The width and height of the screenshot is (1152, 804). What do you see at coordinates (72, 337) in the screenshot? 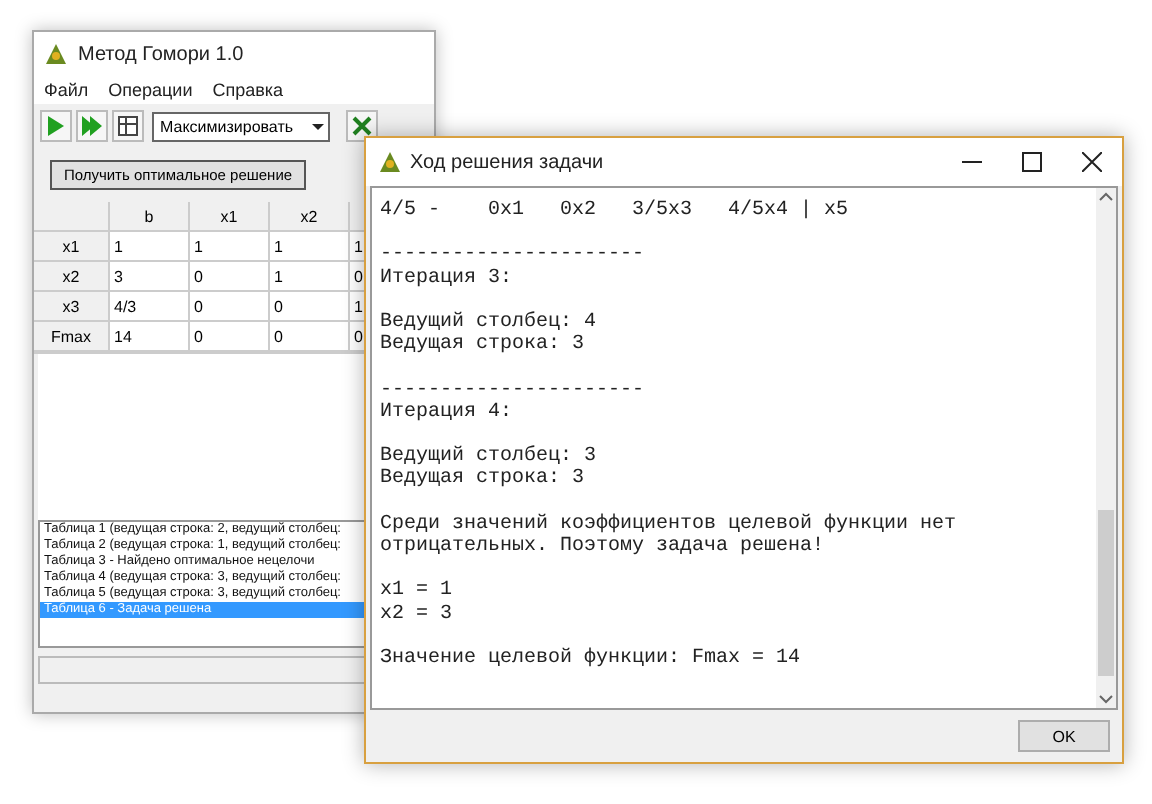
I see `row-header: Fmax` at bounding box center [72, 337].